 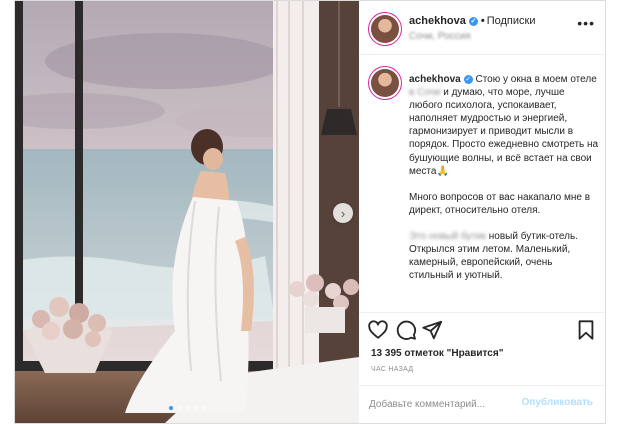 I want to click on bookmark-icon, so click(x=586, y=330).